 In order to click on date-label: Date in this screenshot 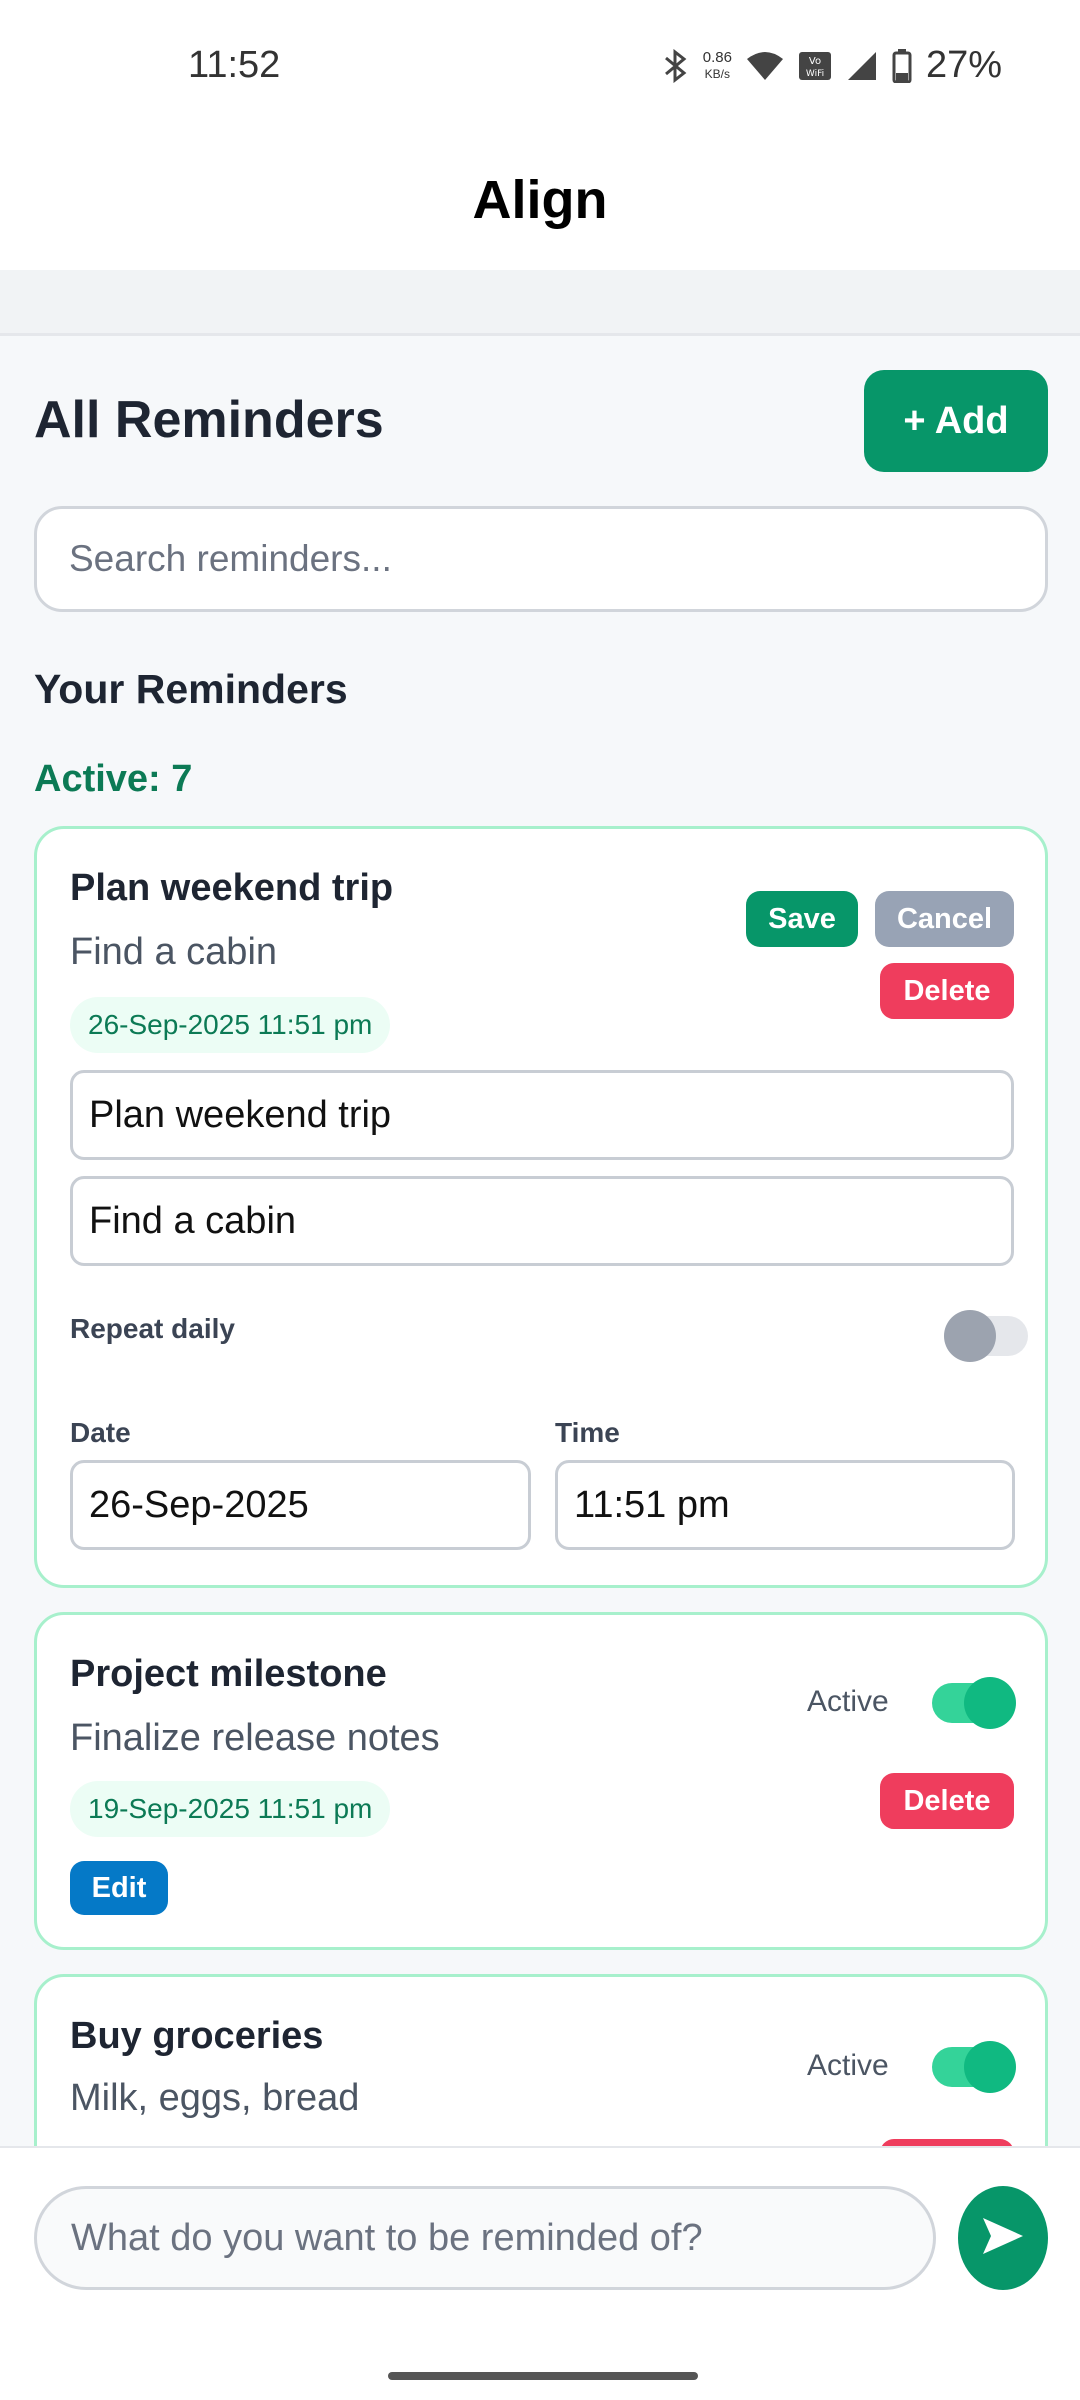, I will do `click(100, 1432)`.